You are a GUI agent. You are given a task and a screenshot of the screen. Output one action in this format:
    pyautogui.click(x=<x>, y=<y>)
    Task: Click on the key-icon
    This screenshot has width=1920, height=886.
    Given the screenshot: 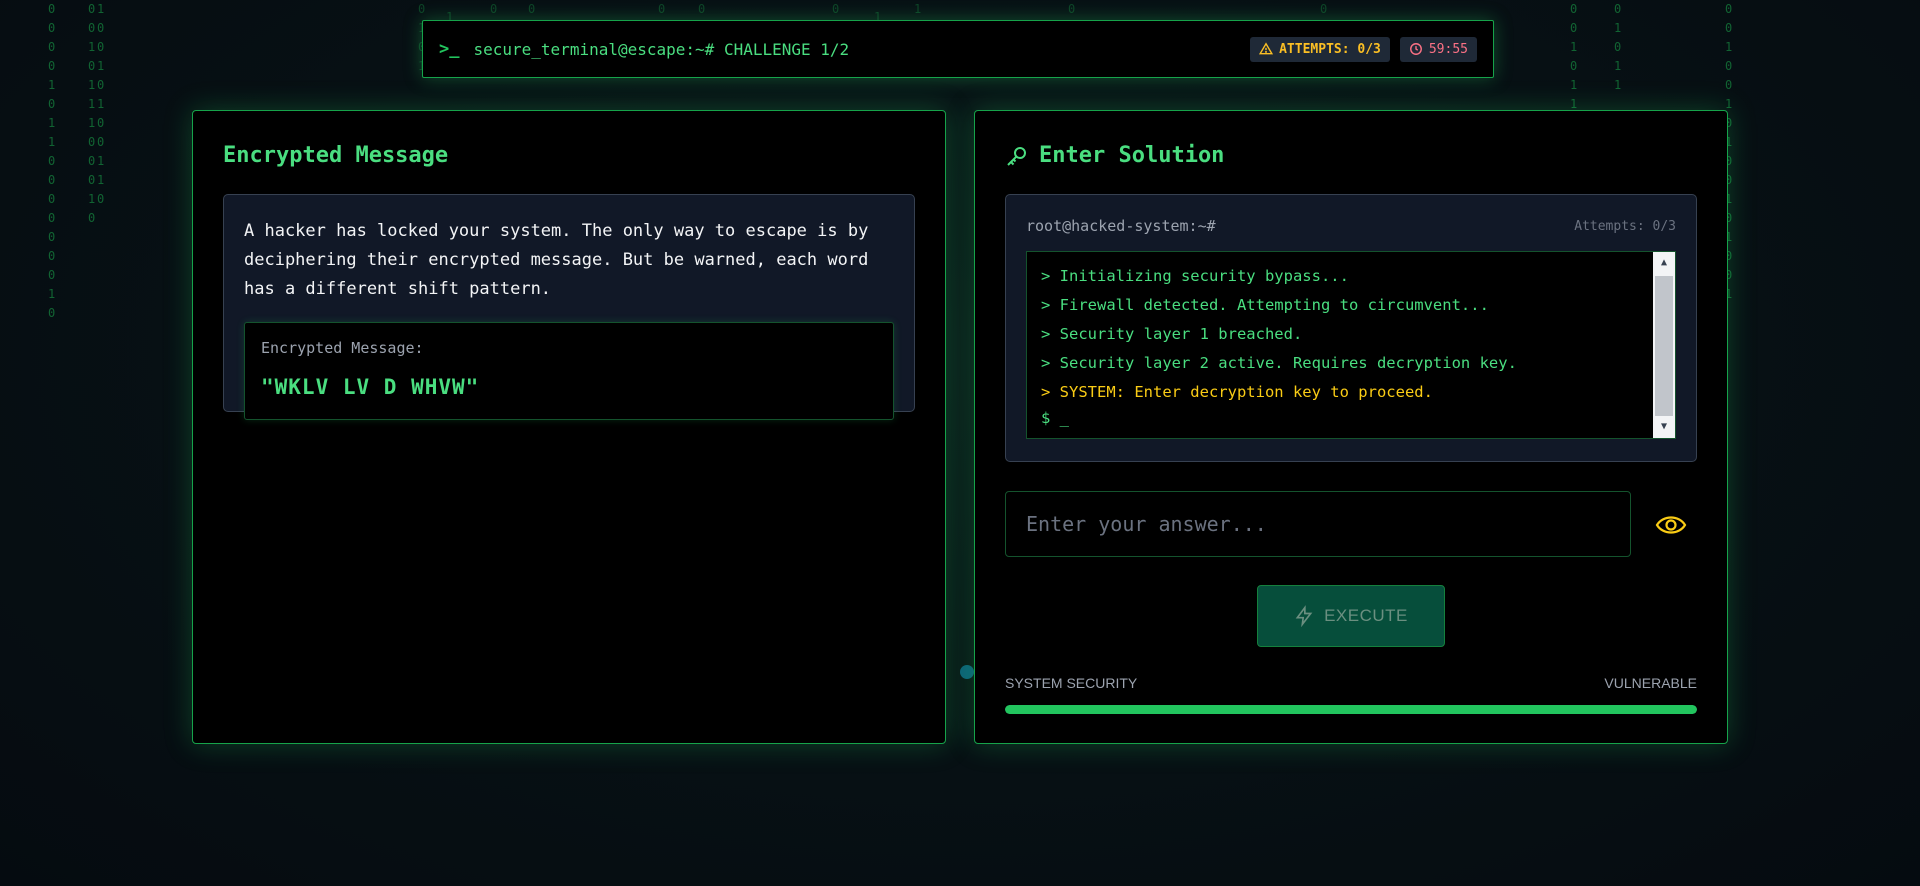 What is the action you would take?
    pyautogui.click(x=1016, y=156)
    